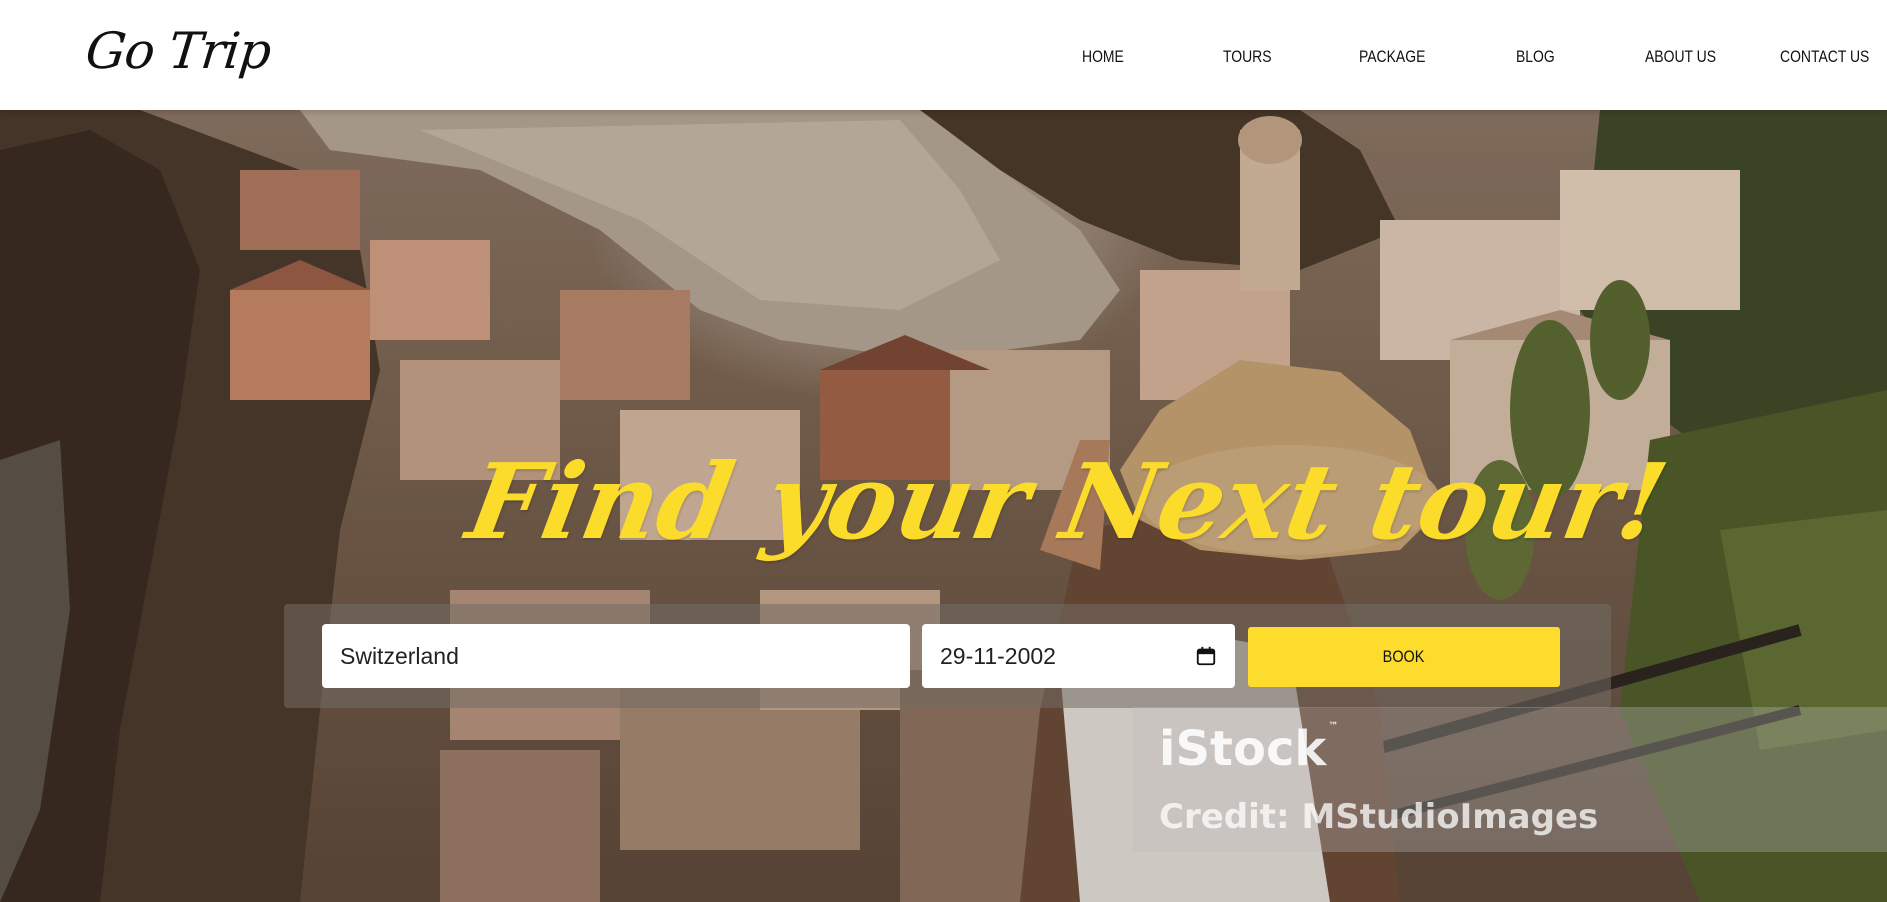 Image resolution: width=1887 pixels, height=902 pixels. Describe the element at coordinates (1247, 57) in the screenshot. I see `nav-tours: TOURS` at that location.